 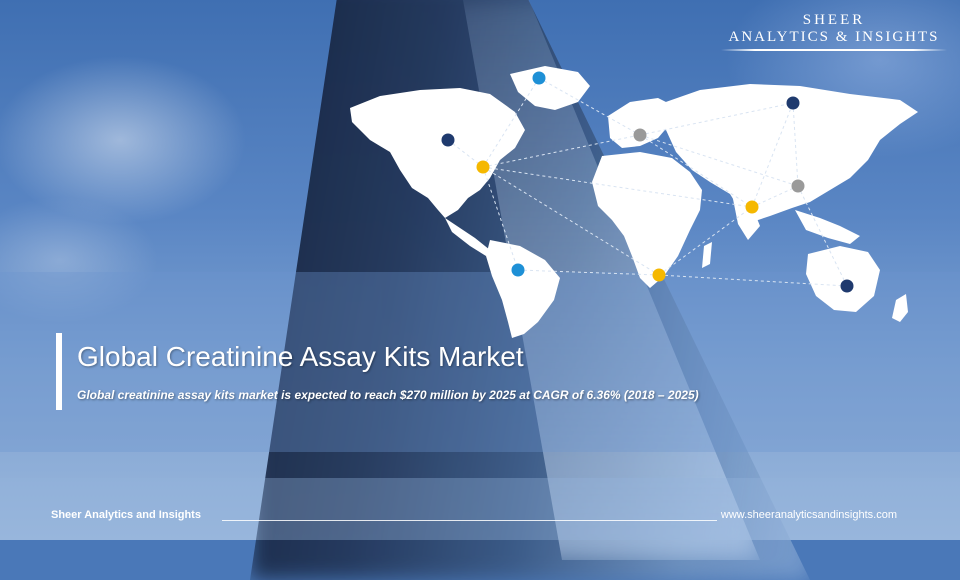 I want to click on marker-china, so click(x=798, y=186).